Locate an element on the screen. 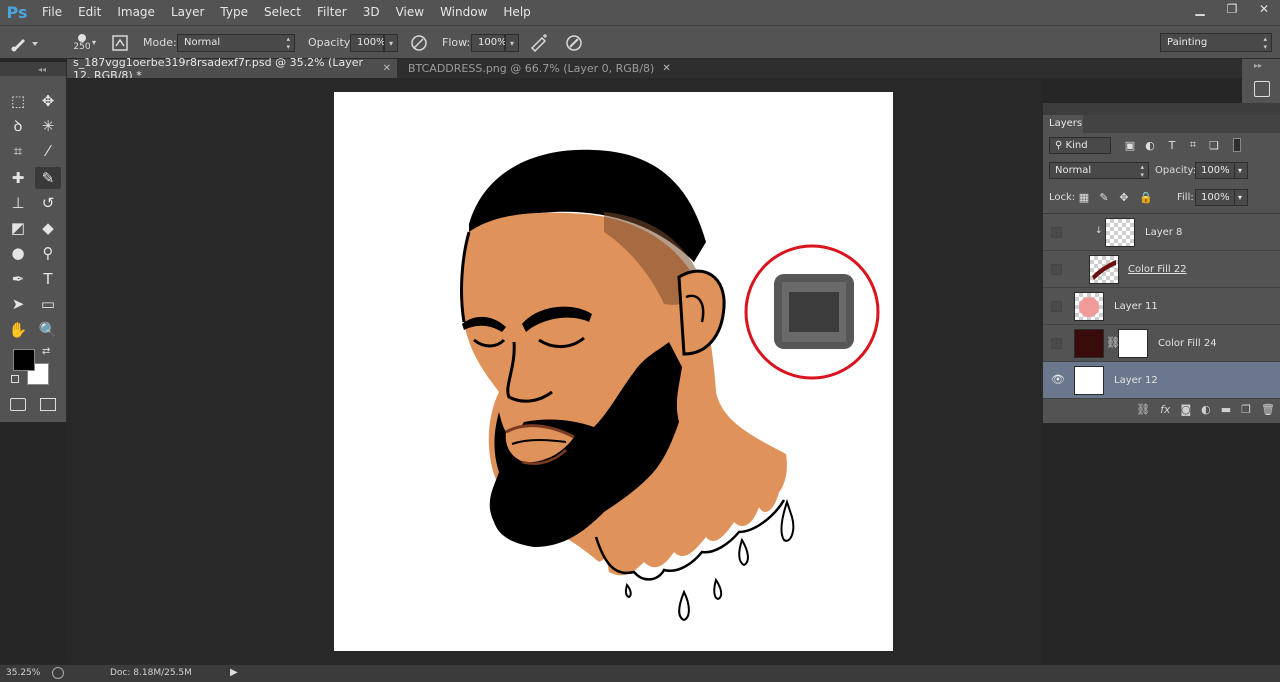  menu-file: File is located at coordinates (52, 12).